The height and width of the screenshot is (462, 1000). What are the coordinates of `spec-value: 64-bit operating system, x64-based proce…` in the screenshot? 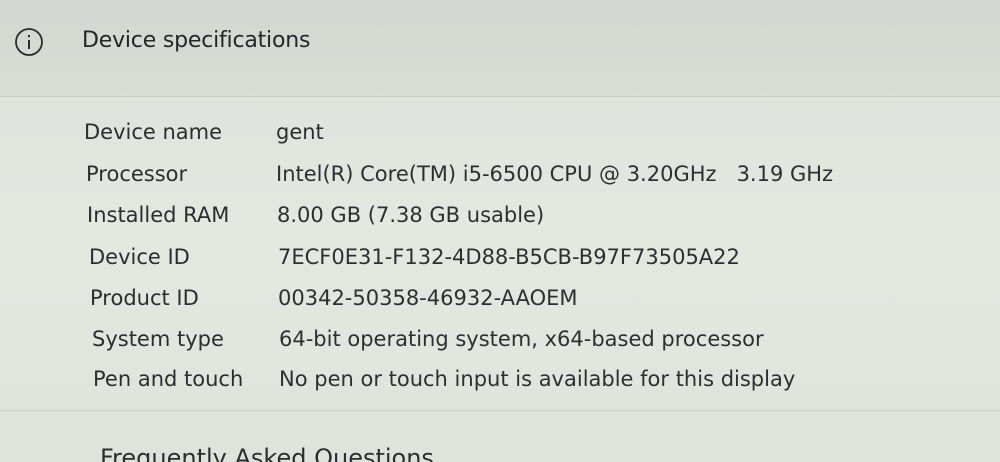 It's located at (521, 339).